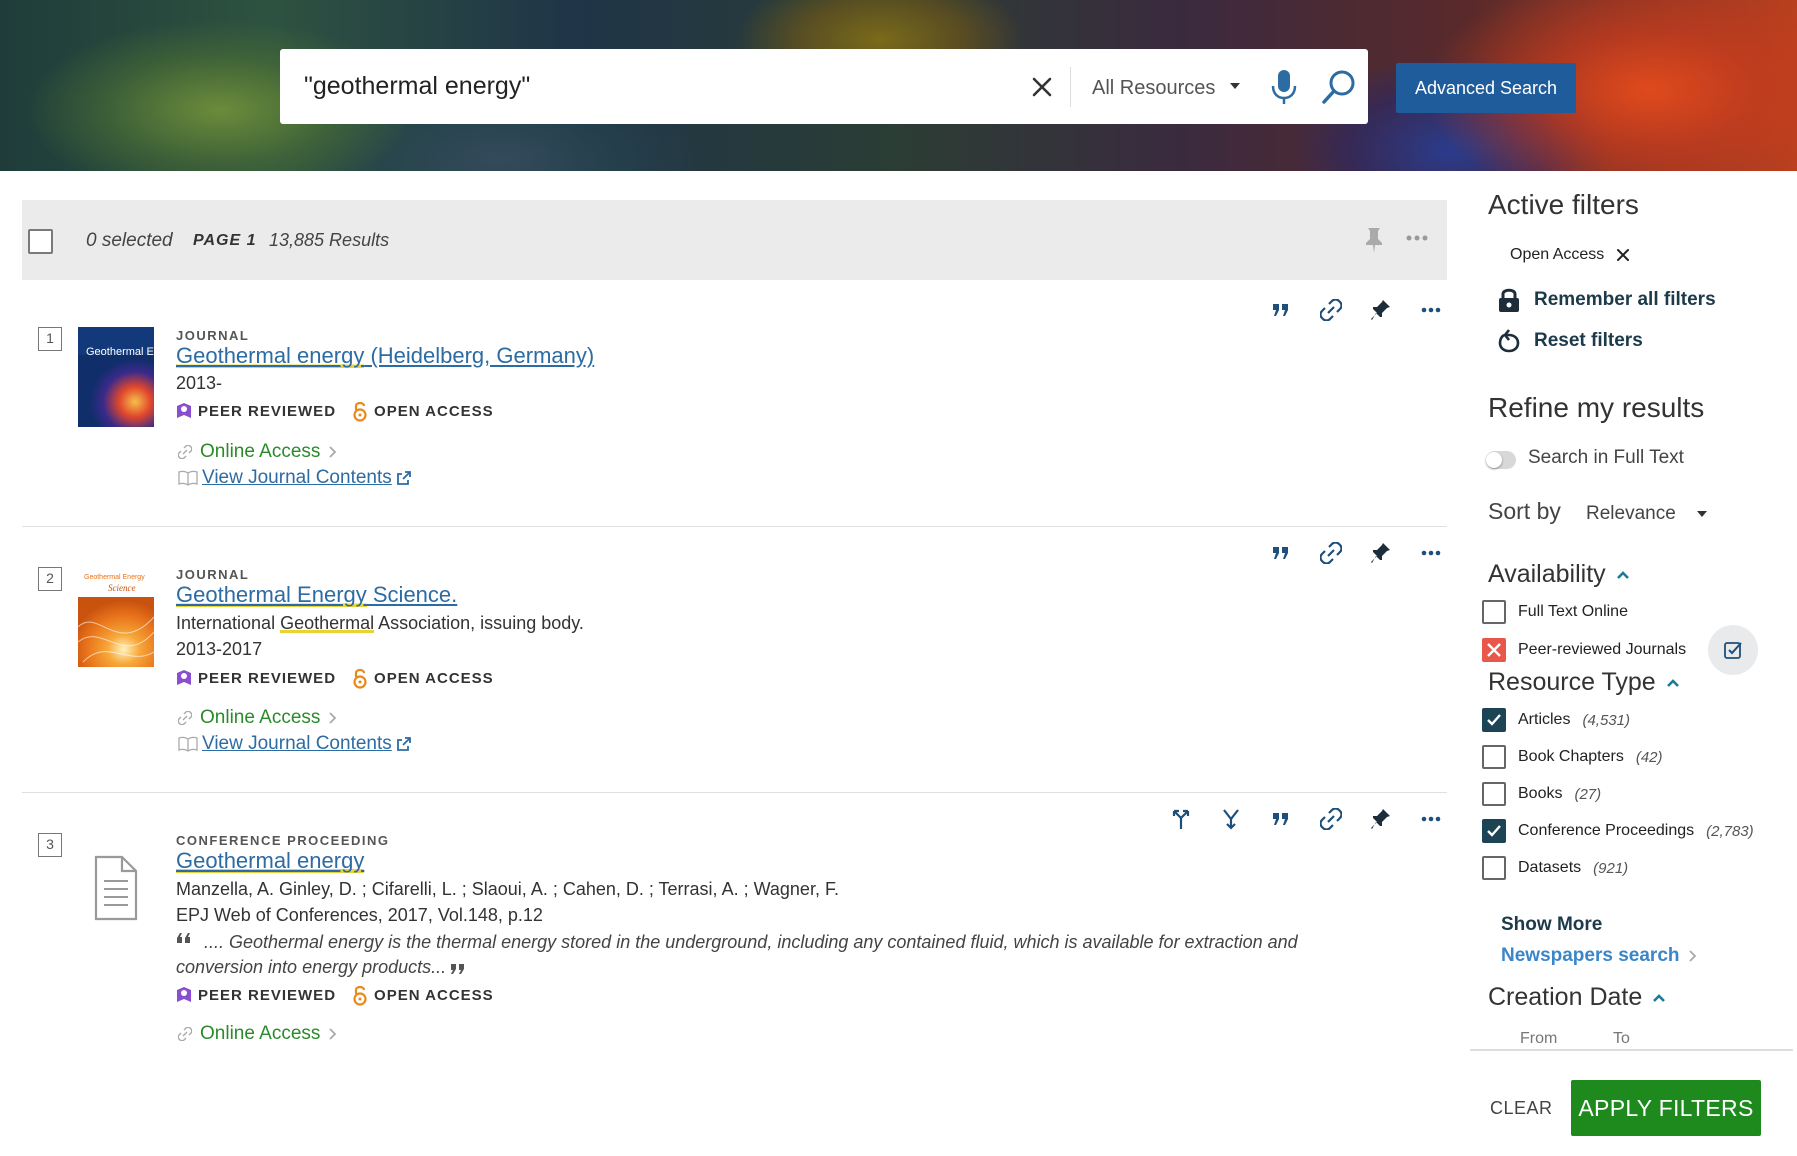  Describe the element at coordinates (213, 335) in the screenshot. I see `result-type: JOURNAL` at that location.